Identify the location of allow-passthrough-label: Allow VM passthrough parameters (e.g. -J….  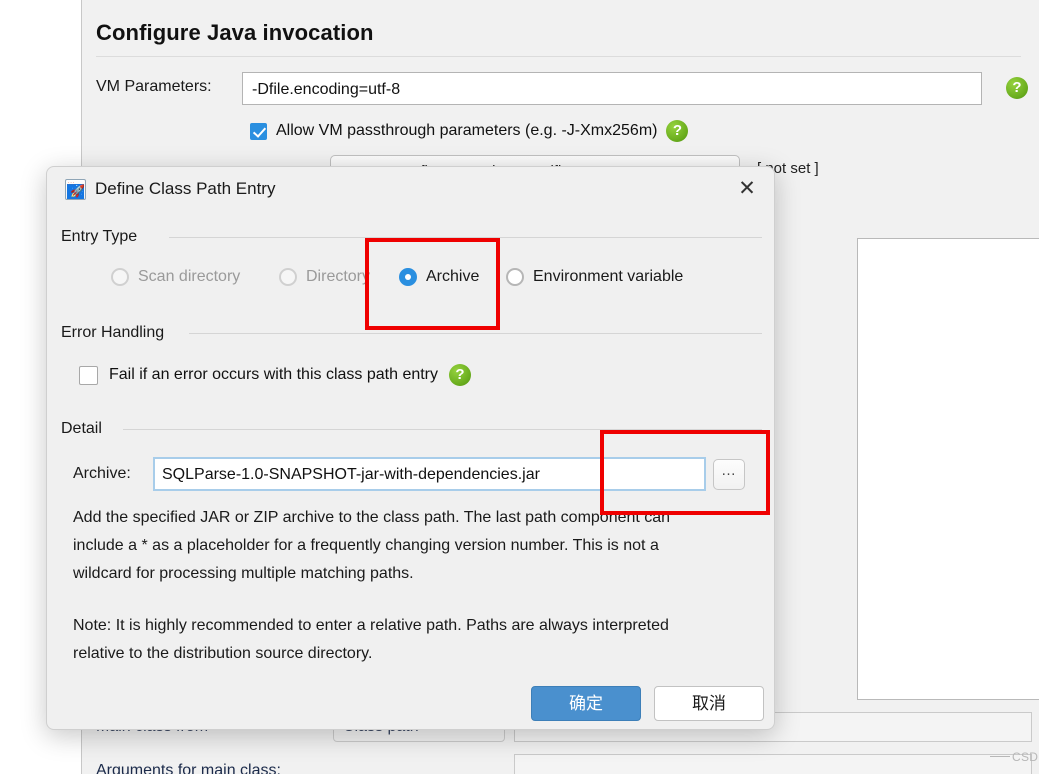
(467, 130).